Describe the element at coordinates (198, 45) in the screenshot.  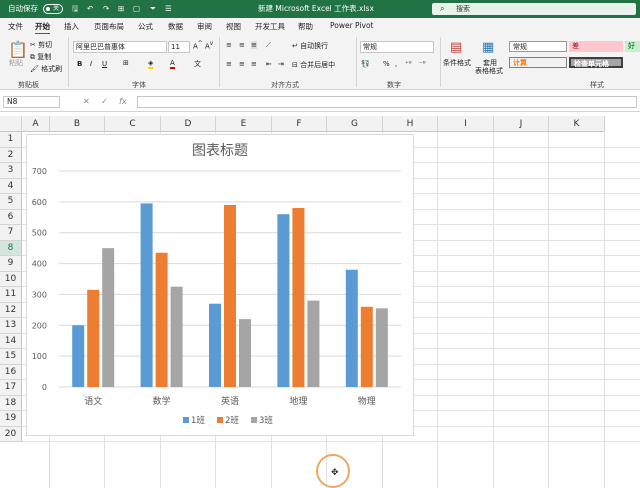
I see `grow-font-icon: A^` at that location.